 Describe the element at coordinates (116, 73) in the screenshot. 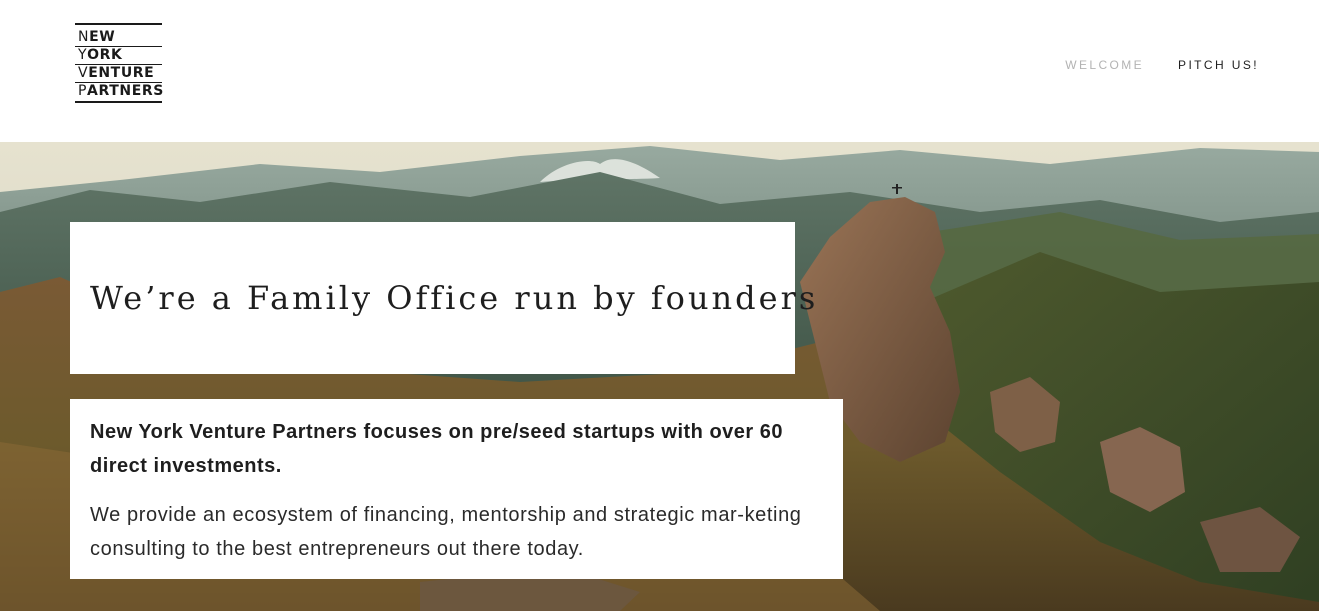

I see `logo-line-3: VENTURE` at that location.